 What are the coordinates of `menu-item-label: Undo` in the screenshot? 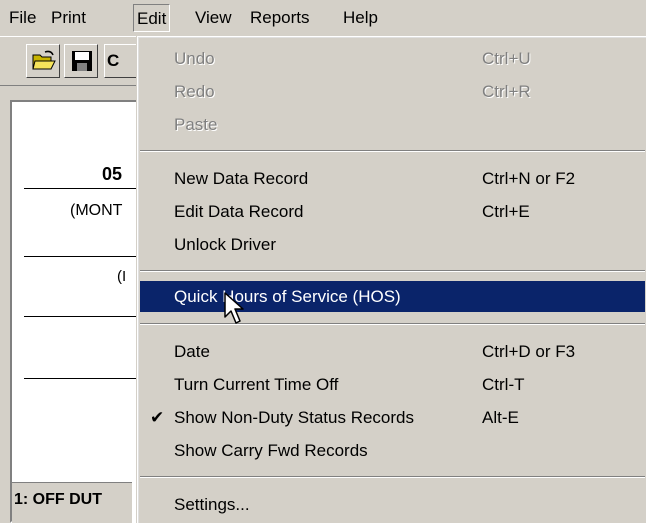 It's located at (194, 58).